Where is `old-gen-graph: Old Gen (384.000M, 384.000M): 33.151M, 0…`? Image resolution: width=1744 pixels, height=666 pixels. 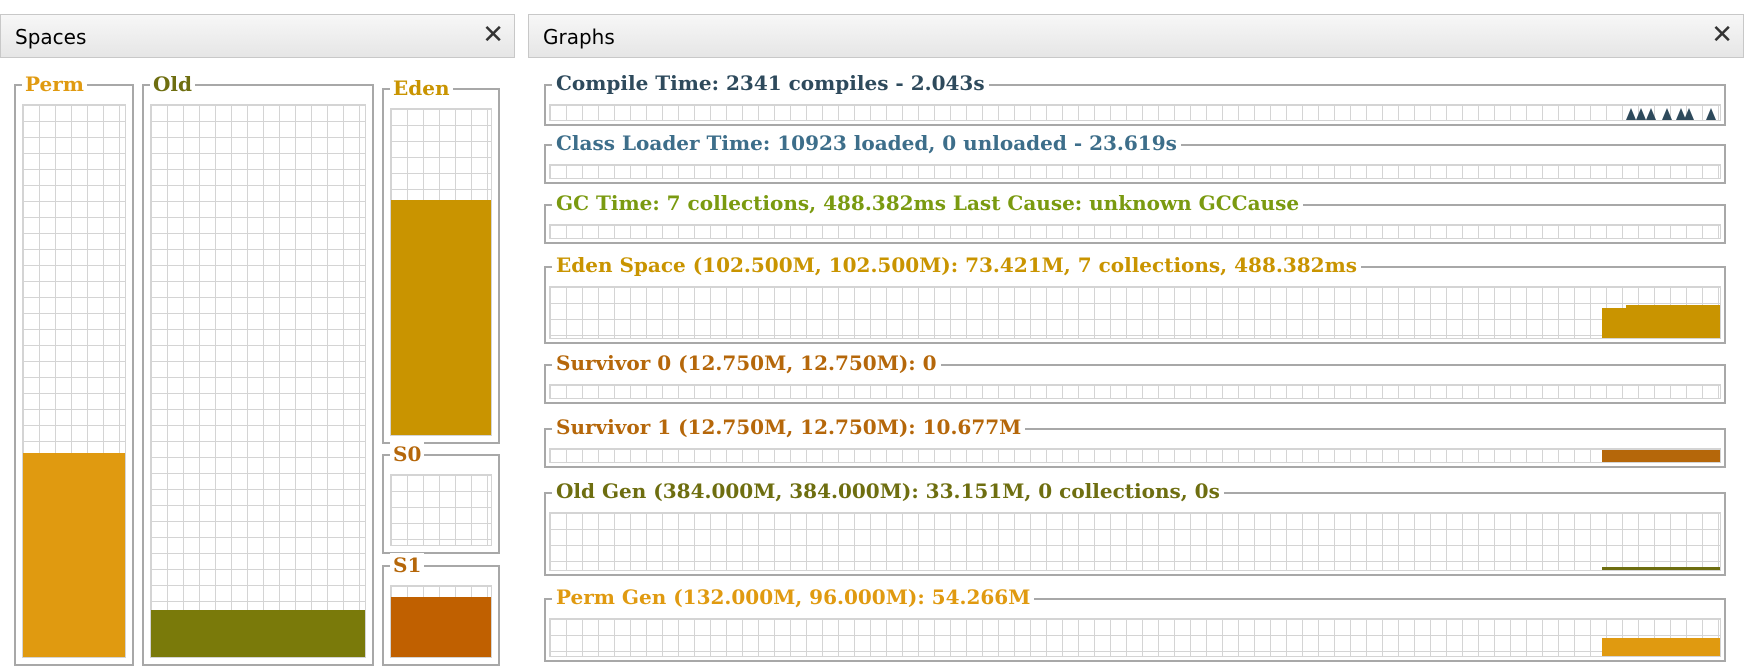 old-gen-graph: Old Gen (384.000M, 384.000M): 33.151M, 0… is located at coordinates (1135, 527).